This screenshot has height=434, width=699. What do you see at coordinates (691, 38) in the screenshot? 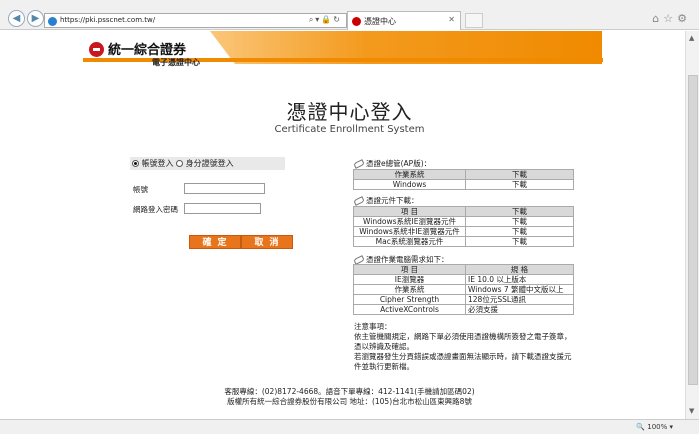
I see `scroll-up-icon: ▲` at bounding box center [691, 38].